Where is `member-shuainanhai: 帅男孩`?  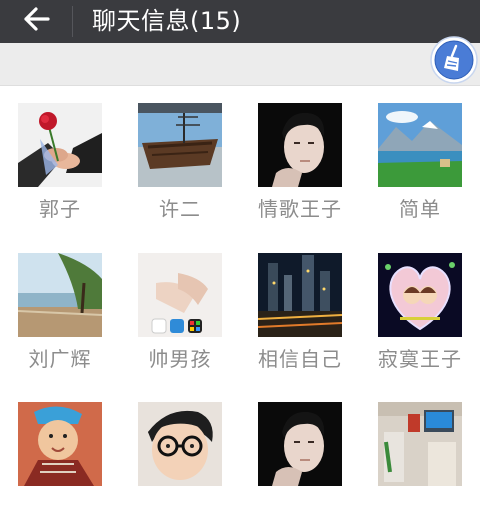
member-shuainanhai: 帅男孩 is located at coordinates (181, 303).